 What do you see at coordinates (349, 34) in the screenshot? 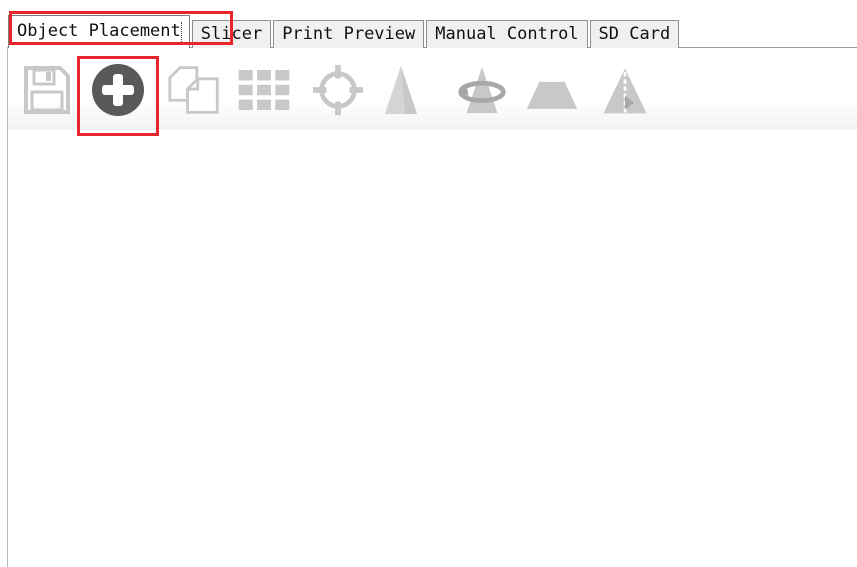
I see `tab-print-preview: Print Preview` at bounding box center [349, 34].